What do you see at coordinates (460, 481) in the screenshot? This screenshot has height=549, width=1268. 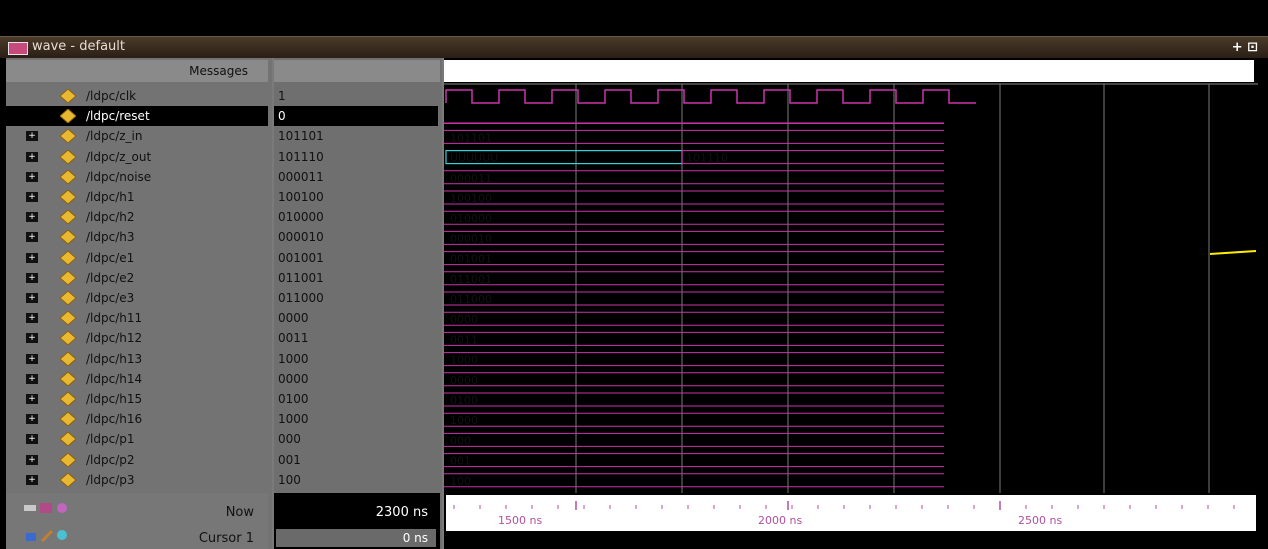 I see `bus-value-label: 100` at bounding box center [460, 481].